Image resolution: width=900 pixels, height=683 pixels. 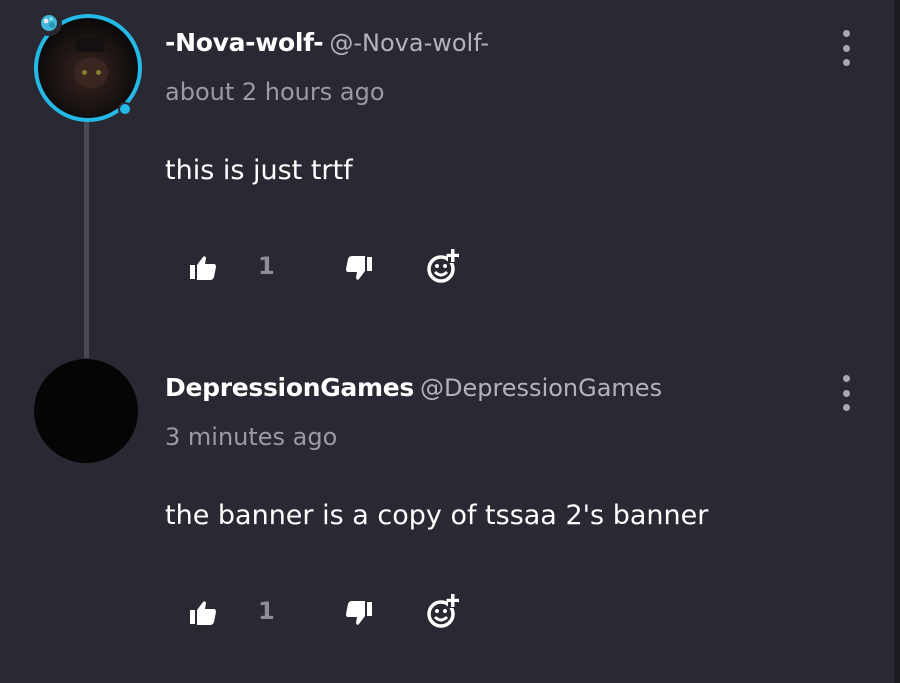 What do you see at coordinates (49, 23) in the screenshot?
I see `avatar-badge-icon` at bounding box center [49, 23].